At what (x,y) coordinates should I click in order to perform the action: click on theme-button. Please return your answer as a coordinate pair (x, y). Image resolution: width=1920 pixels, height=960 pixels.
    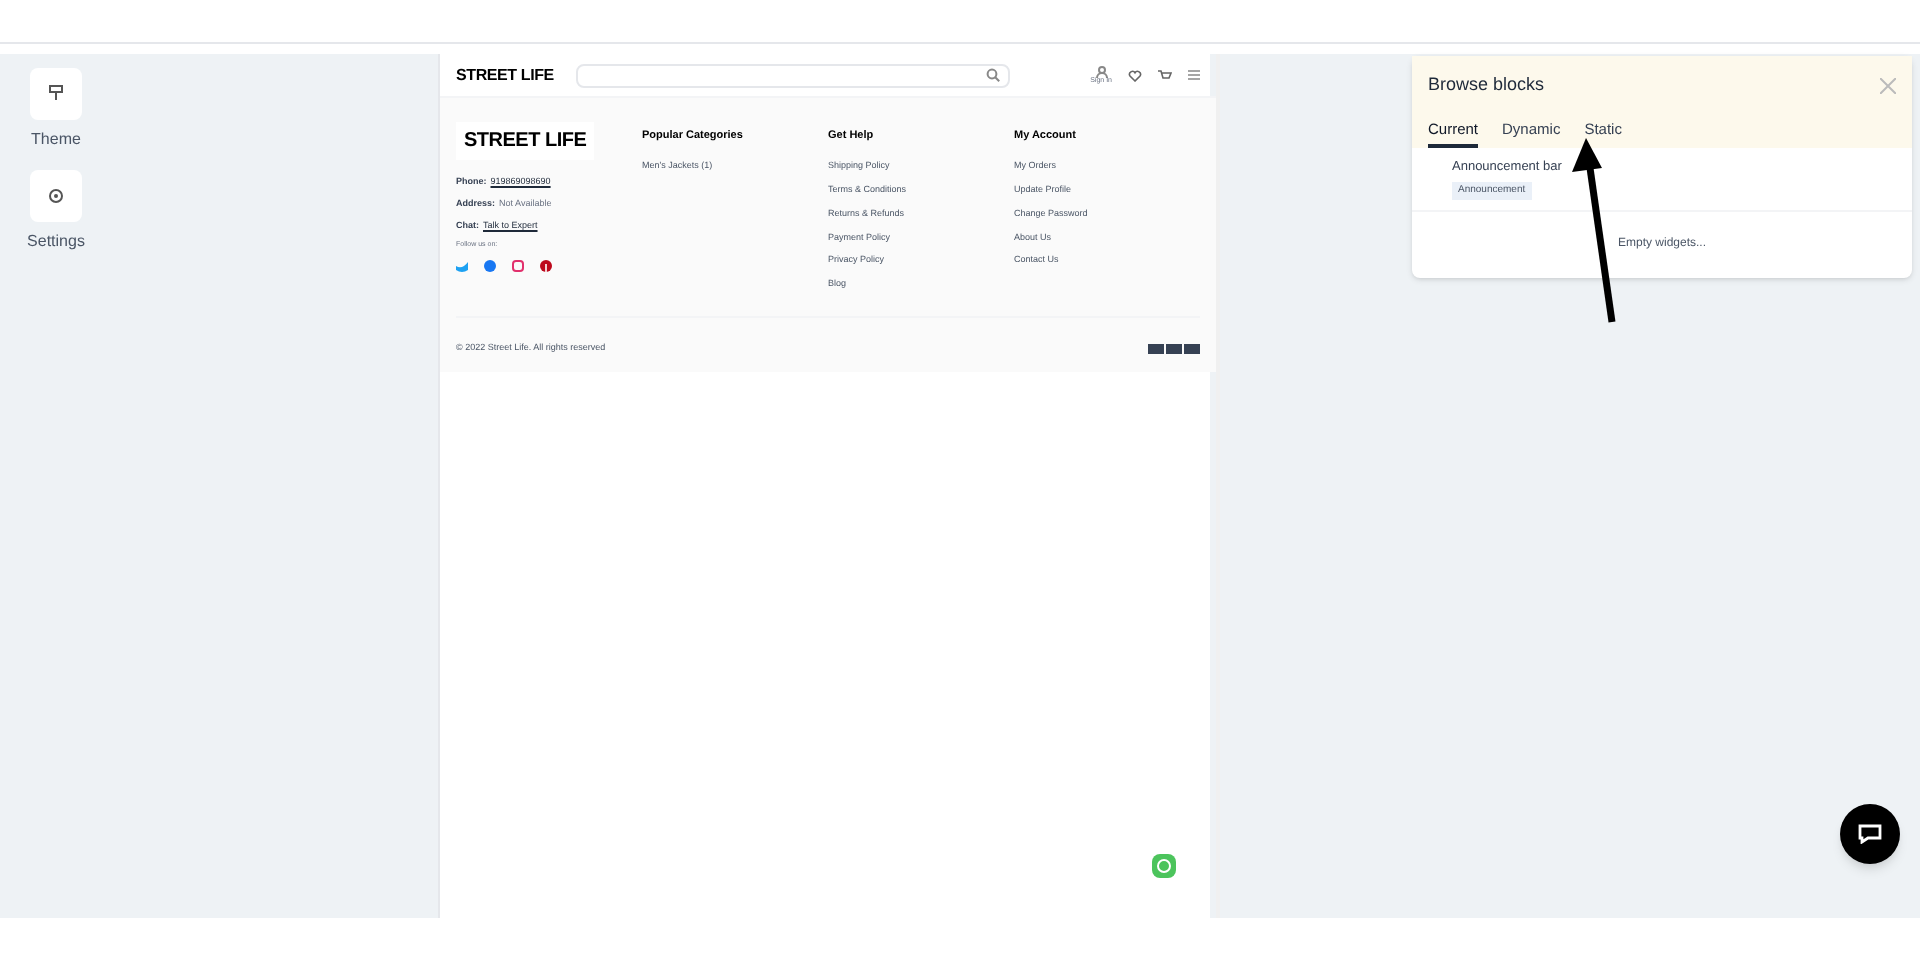
    Looking at the image, I should click on (56, 94).